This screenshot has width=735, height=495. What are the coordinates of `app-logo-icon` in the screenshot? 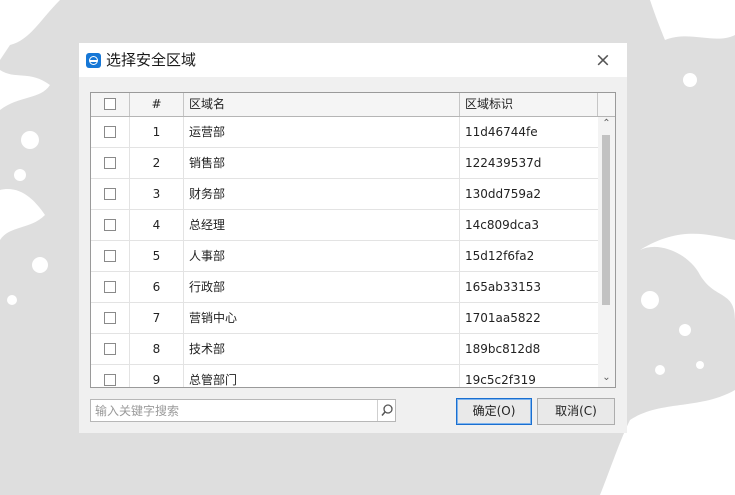 It's located at (93, 60).